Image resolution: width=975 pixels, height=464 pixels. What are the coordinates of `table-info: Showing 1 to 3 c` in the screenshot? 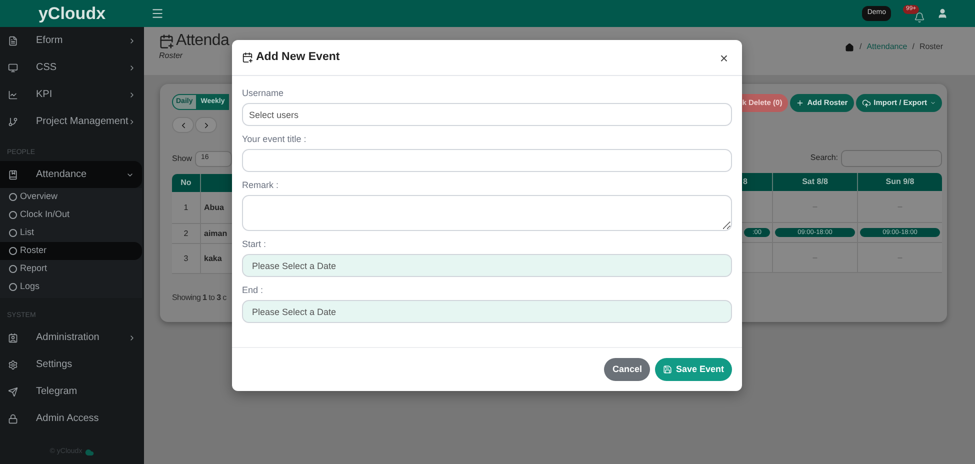 It's located at (200, 298).